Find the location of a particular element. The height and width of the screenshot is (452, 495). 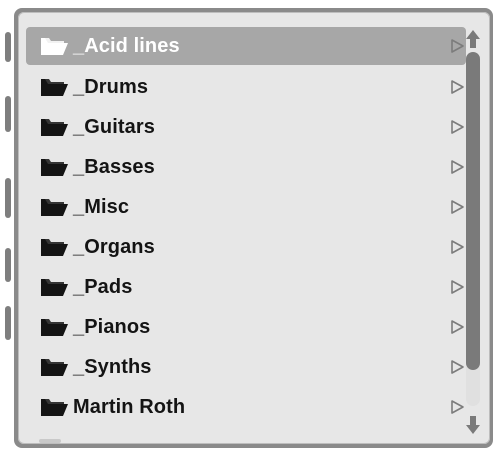

folder-label: _Acid lines is located at coordinates (126, 45).